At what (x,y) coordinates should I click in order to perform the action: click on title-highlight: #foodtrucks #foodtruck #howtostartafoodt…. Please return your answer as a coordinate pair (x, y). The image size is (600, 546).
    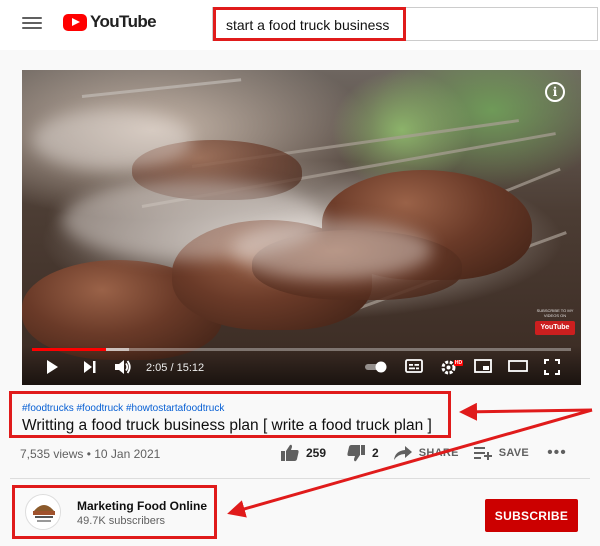
    Looking at the image, I should click on (230, 414).